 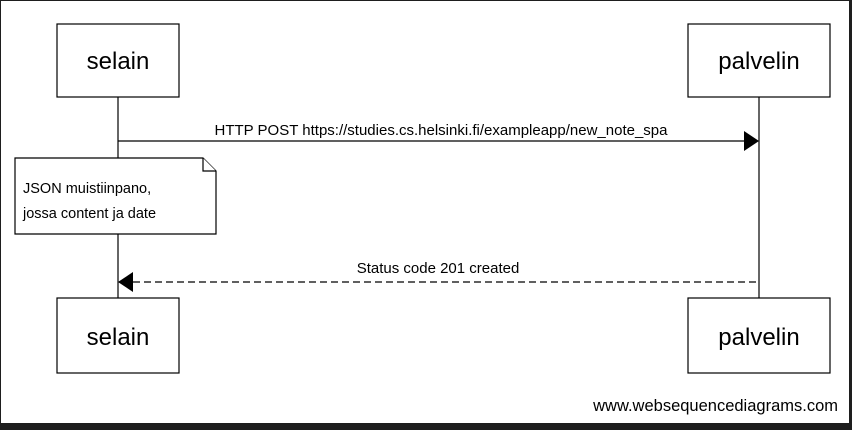 I want to click on note-line-2: jossa content ja date, so click(x=89, y=214).